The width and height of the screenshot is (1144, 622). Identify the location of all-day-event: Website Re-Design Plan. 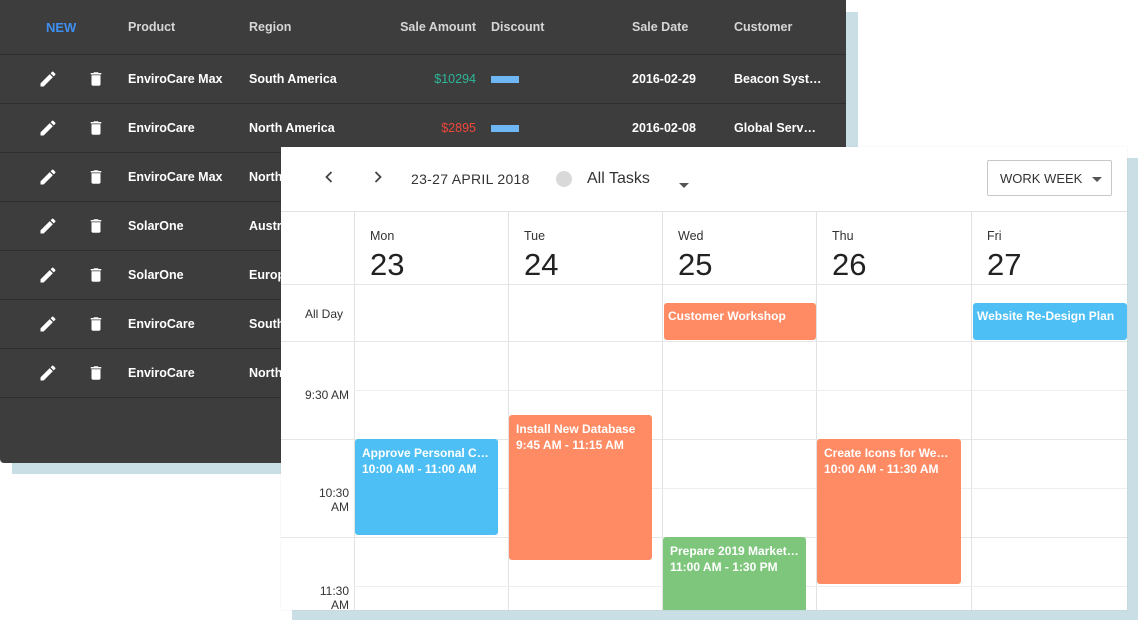
(1050, 321).